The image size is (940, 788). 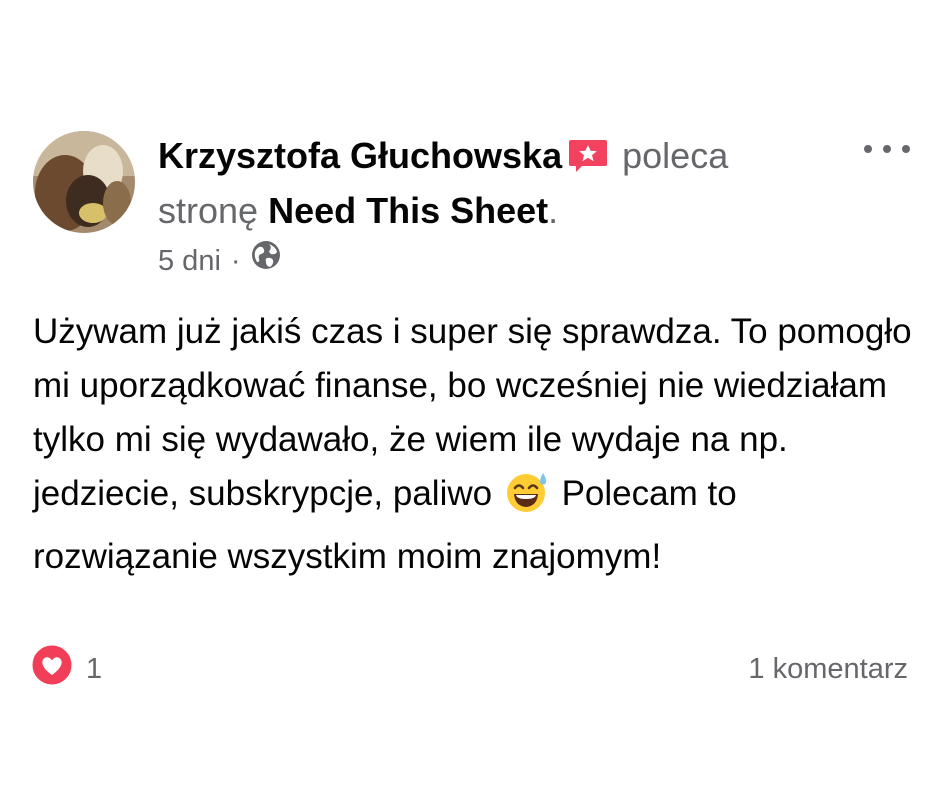 I want to click on author-name: Krzysztofa Głuchowska, so click(x=360, y=155).